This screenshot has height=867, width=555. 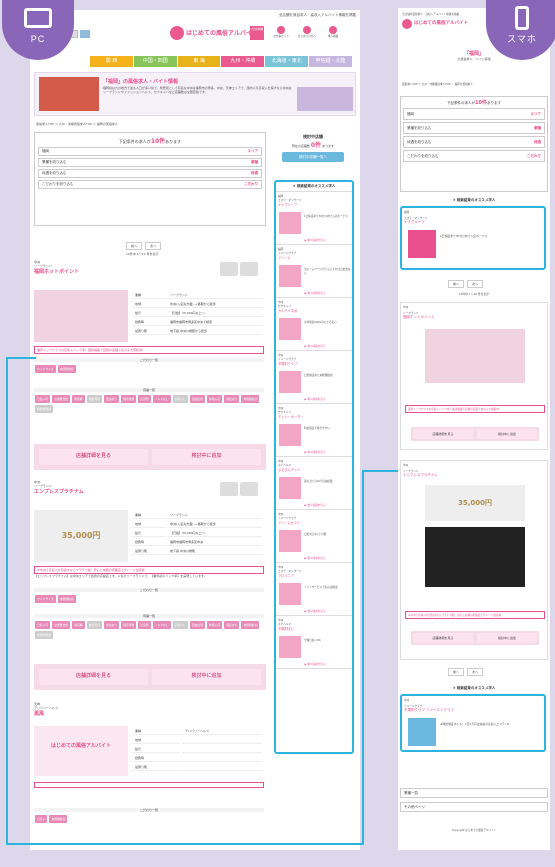 What do you see at coordinates (281, 32) in the screenshot?
I see `guide-link: お仕事ガイド` at bounding box center [281, 32].